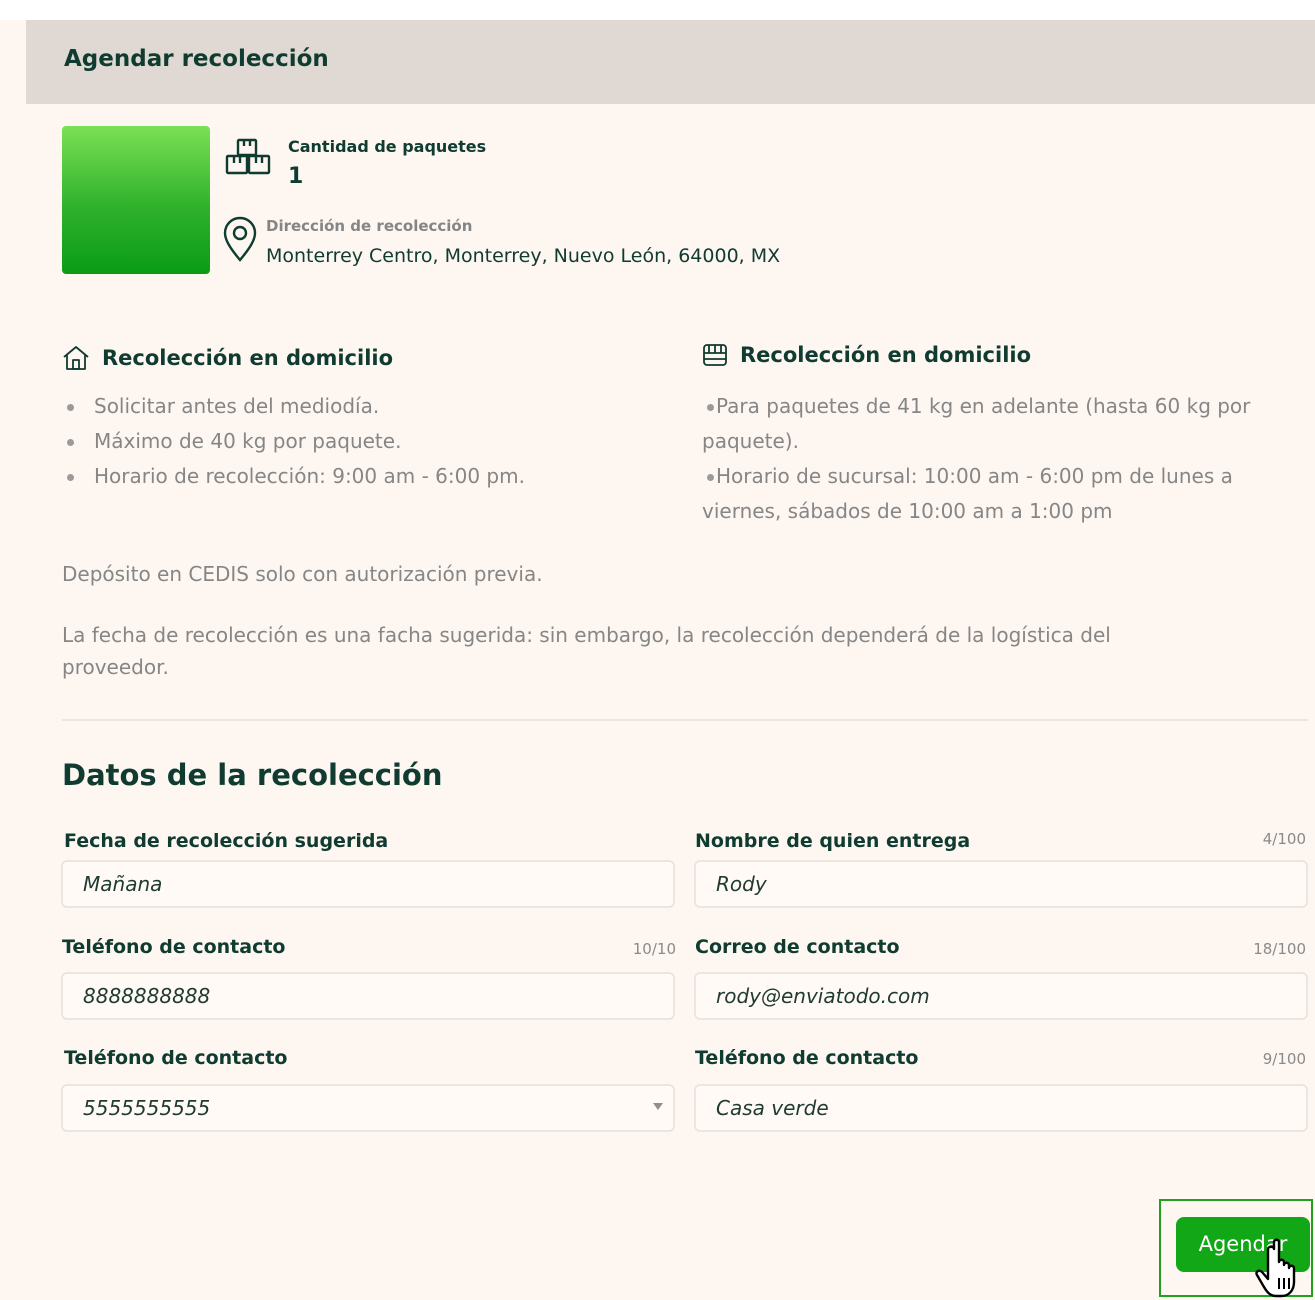  Describe the element at coordinates (136, 200) in the screenshot. I see `package-thumbnail` at that location.